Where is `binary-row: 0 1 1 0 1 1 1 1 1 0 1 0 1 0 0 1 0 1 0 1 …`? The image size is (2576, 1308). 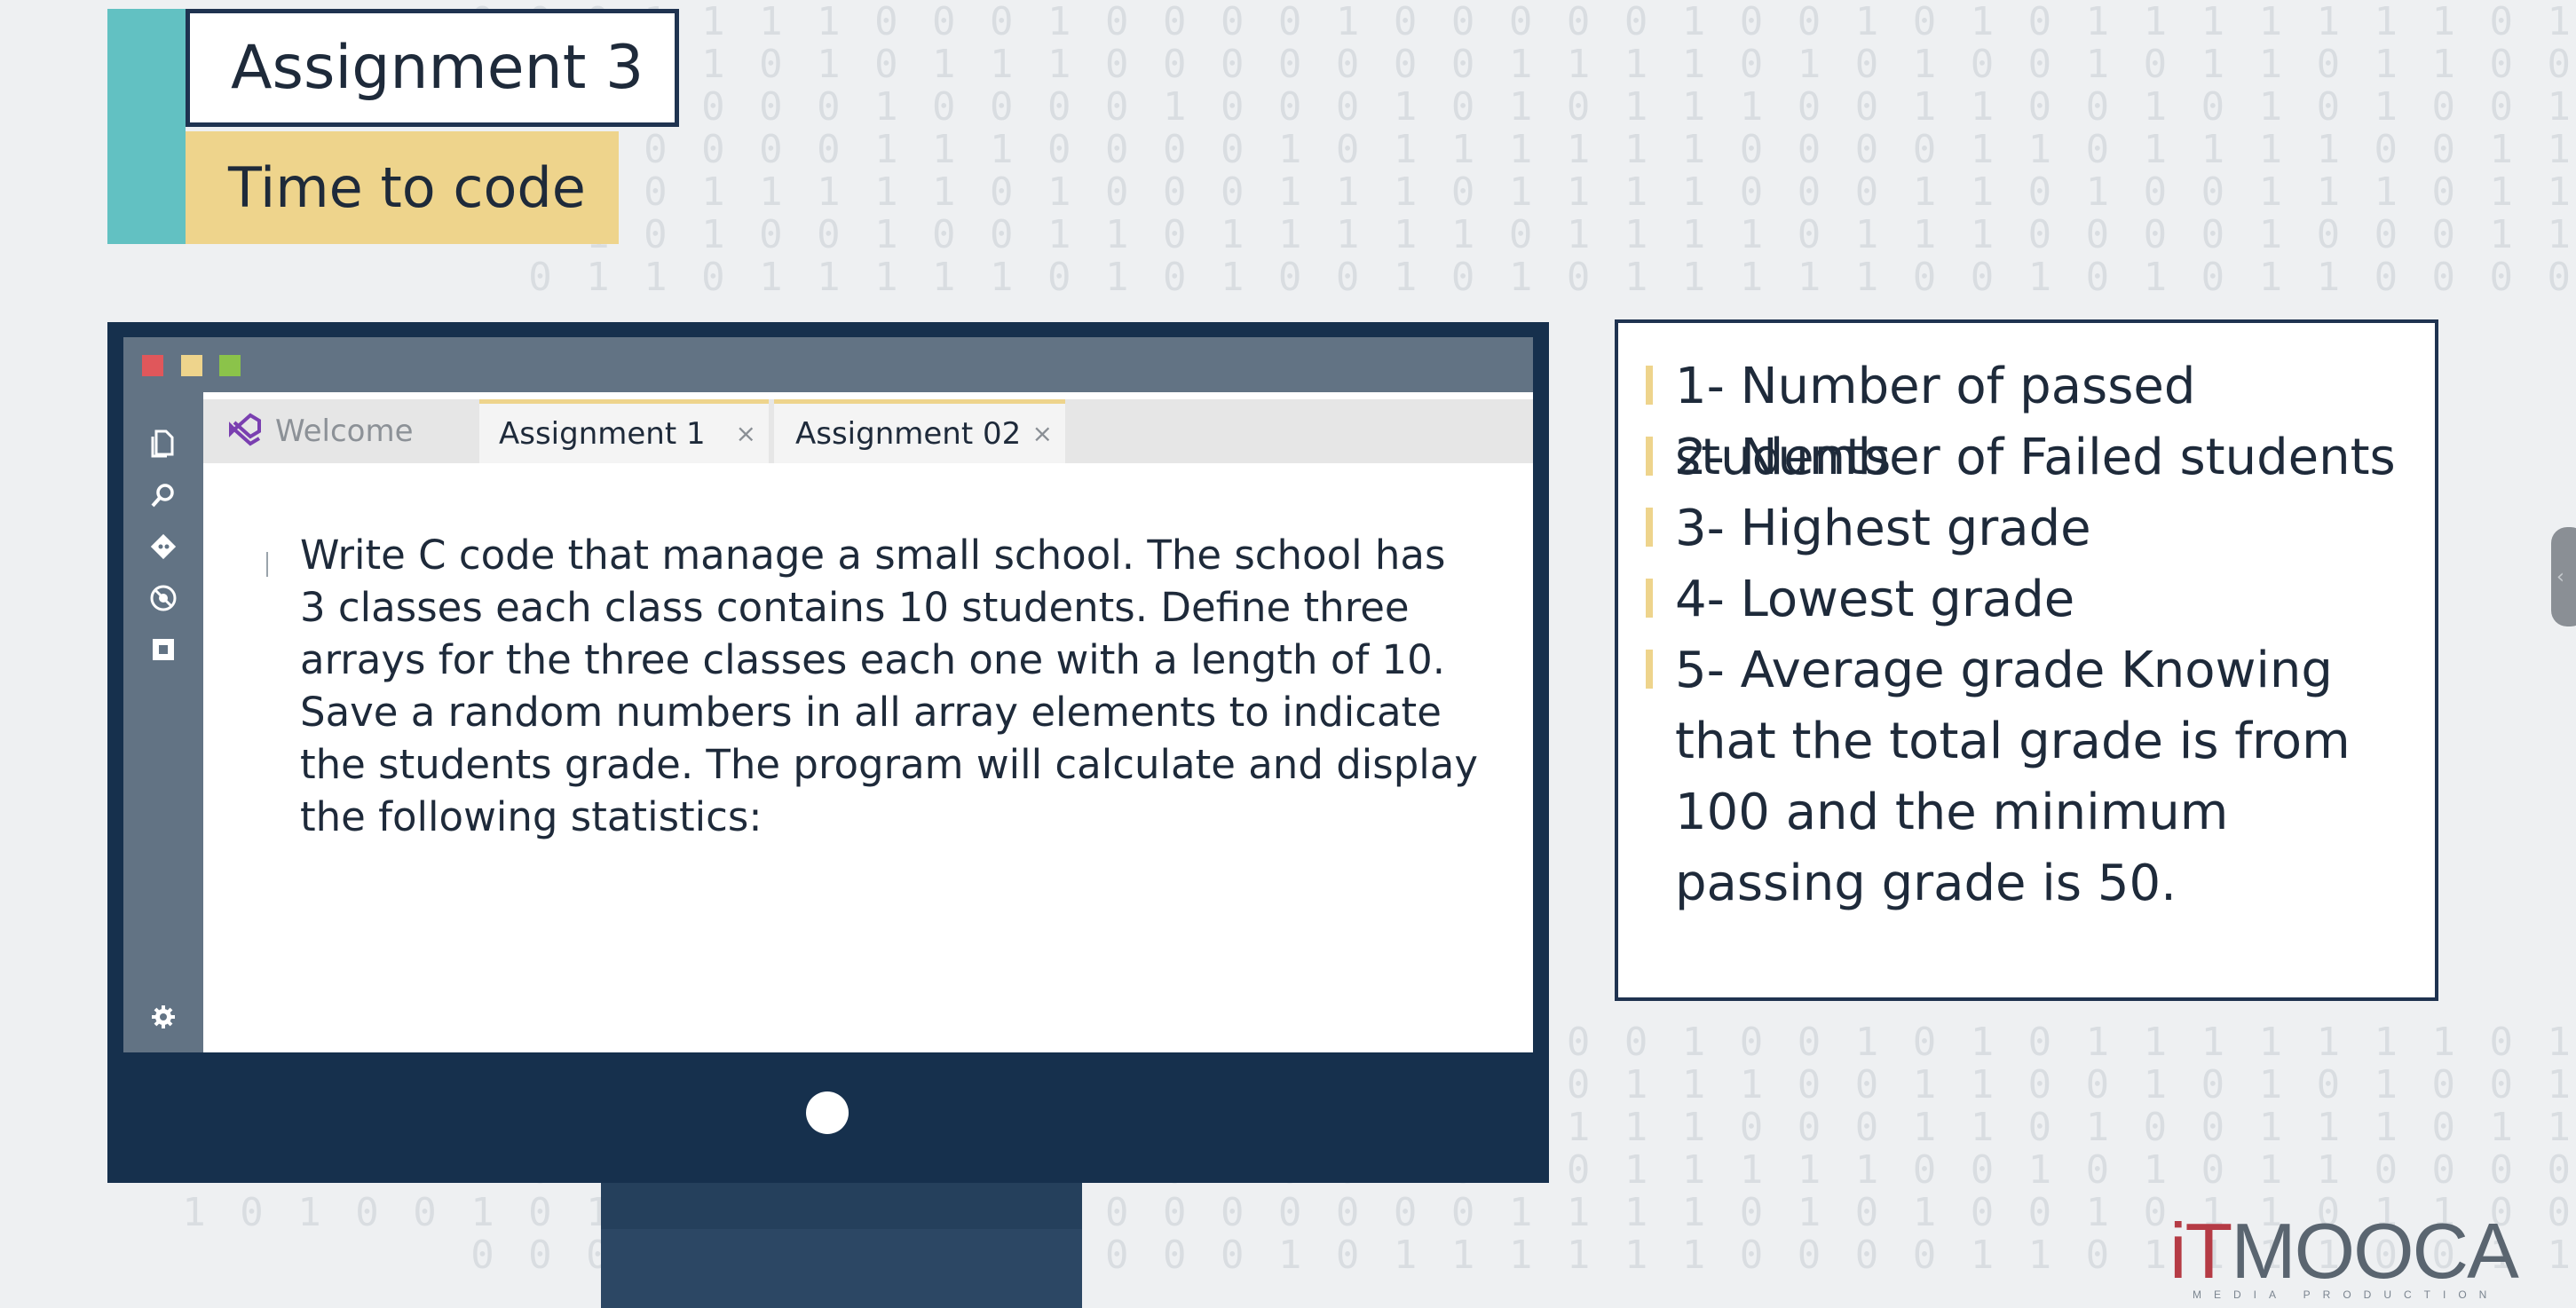
binary-row: 0 1 1 0 1 1 1 1 1 0 1 0 1 0 0 1 0 1 0 1 … is located at coordinates (1552, 277).